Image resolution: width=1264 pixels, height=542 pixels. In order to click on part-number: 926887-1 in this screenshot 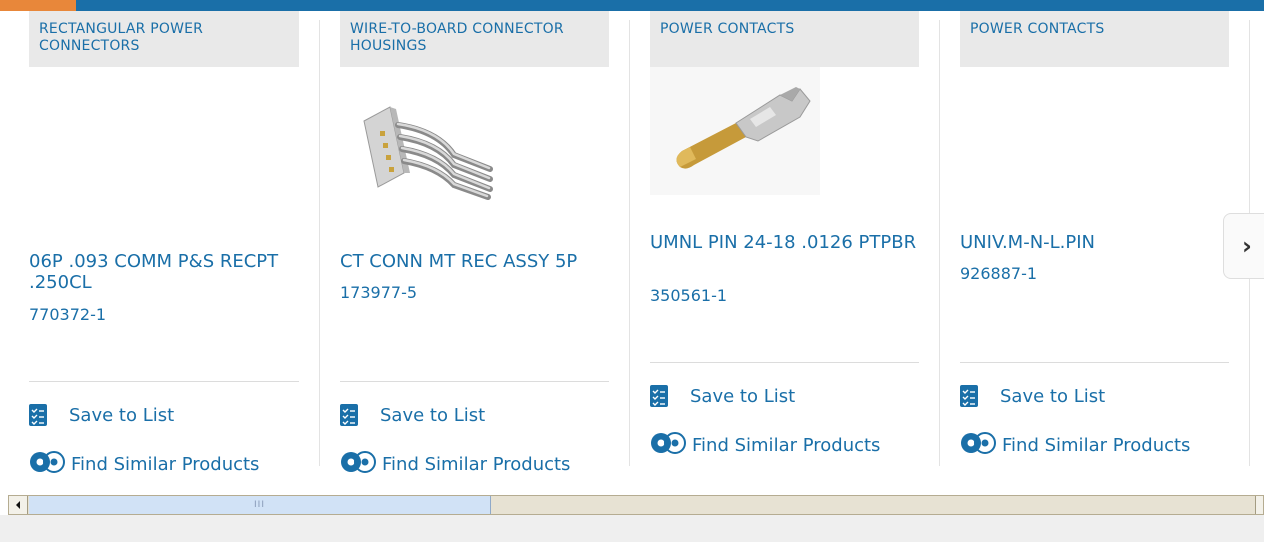, I will do `click(998, 273)`.